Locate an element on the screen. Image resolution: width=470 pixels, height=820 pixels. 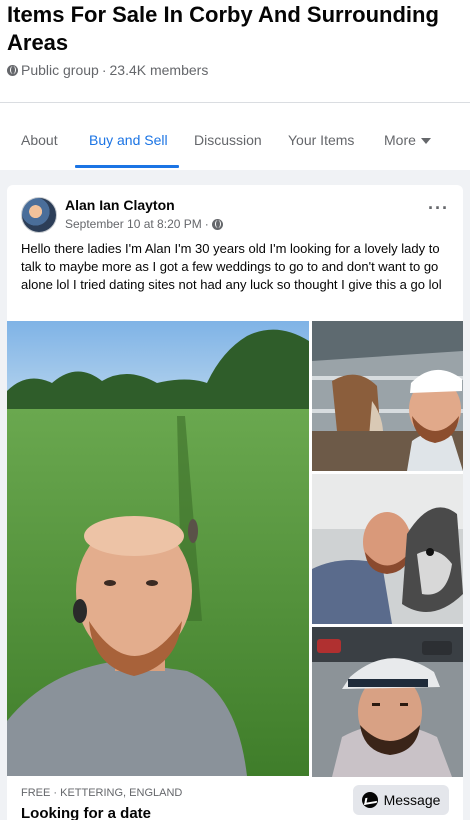
tab-more-label: More is located at coordinates (400, 140).